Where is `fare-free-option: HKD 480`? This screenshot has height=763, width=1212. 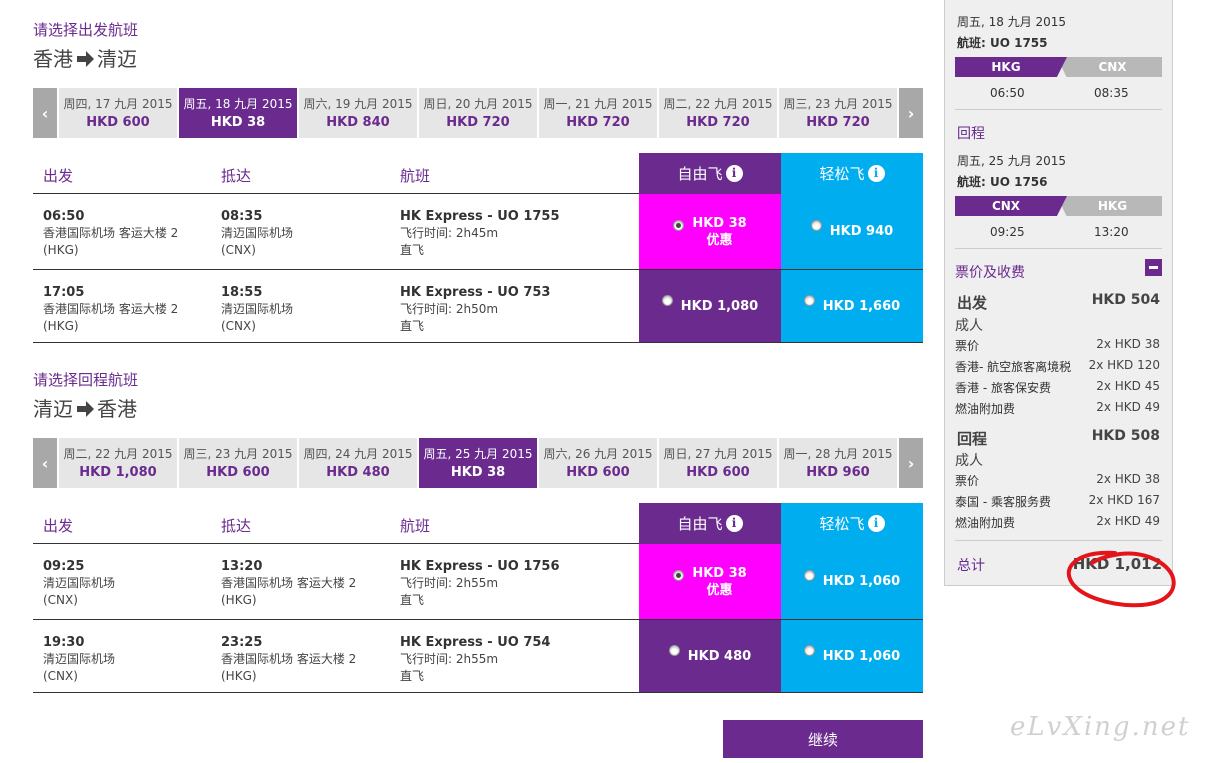
fare-free-option: HKD 480 is located at coordinates (710, 656).